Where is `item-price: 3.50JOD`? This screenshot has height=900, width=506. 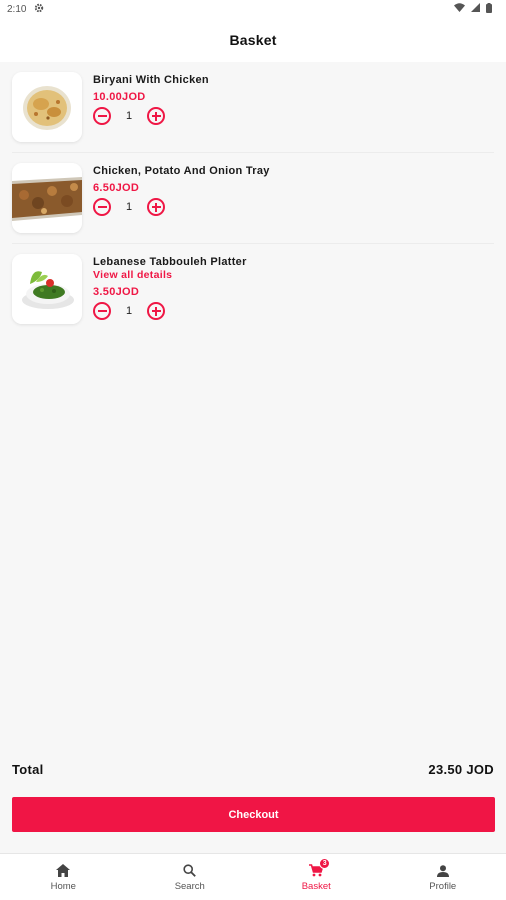
item-price: 3.50JOD is located at coordinates (116, 292).